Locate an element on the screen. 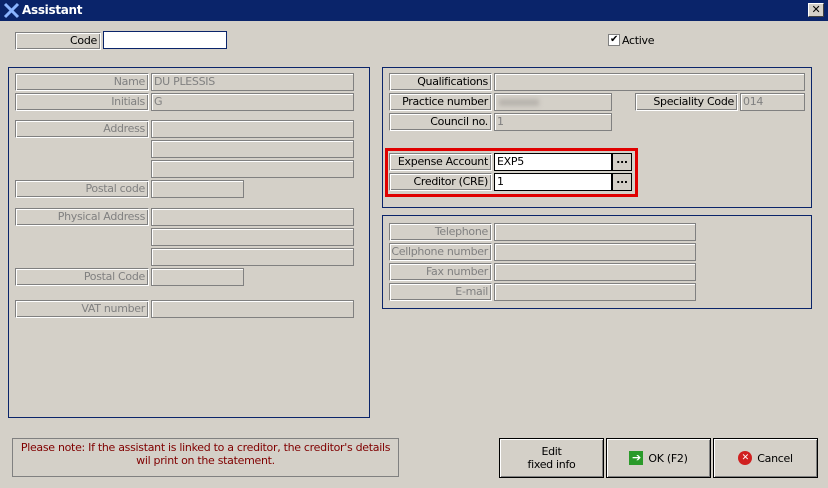 This screenshot has width=828, height=488. telephone-field is located at coordinates (595, 232).